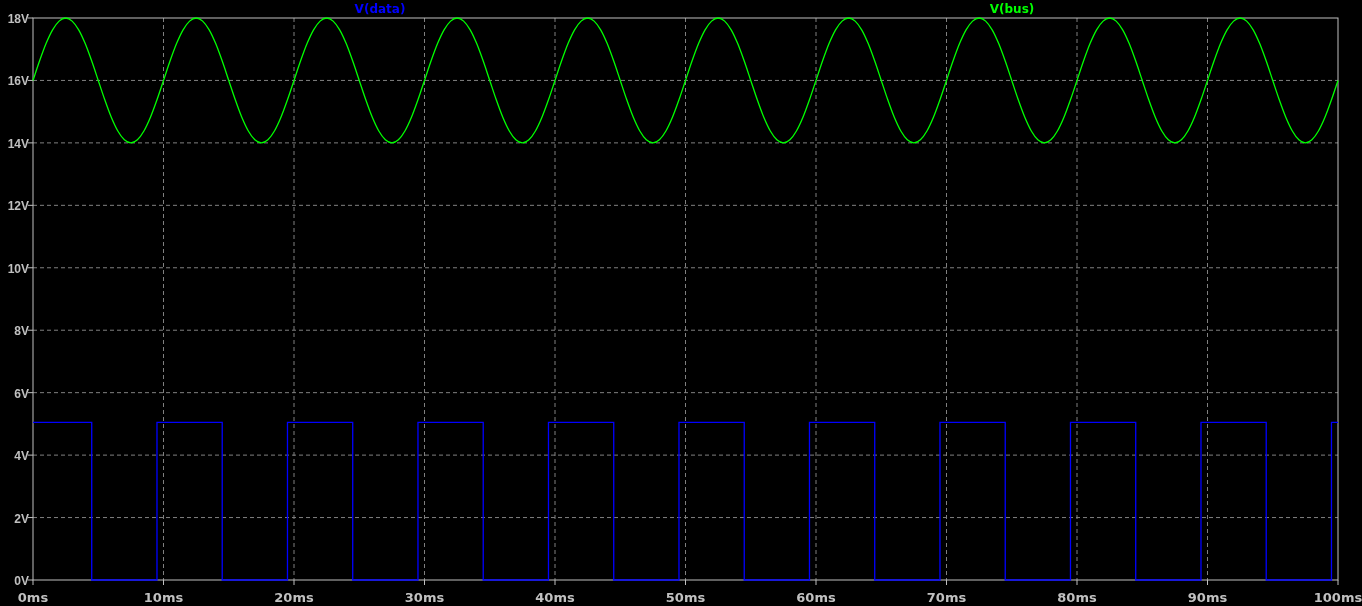 Image resolution: width=1362 pixels, height=606 pixels. Describe the element at coordinates (18, 143) in the screenshot. I see `axis-tick-label: 14V` at that location.